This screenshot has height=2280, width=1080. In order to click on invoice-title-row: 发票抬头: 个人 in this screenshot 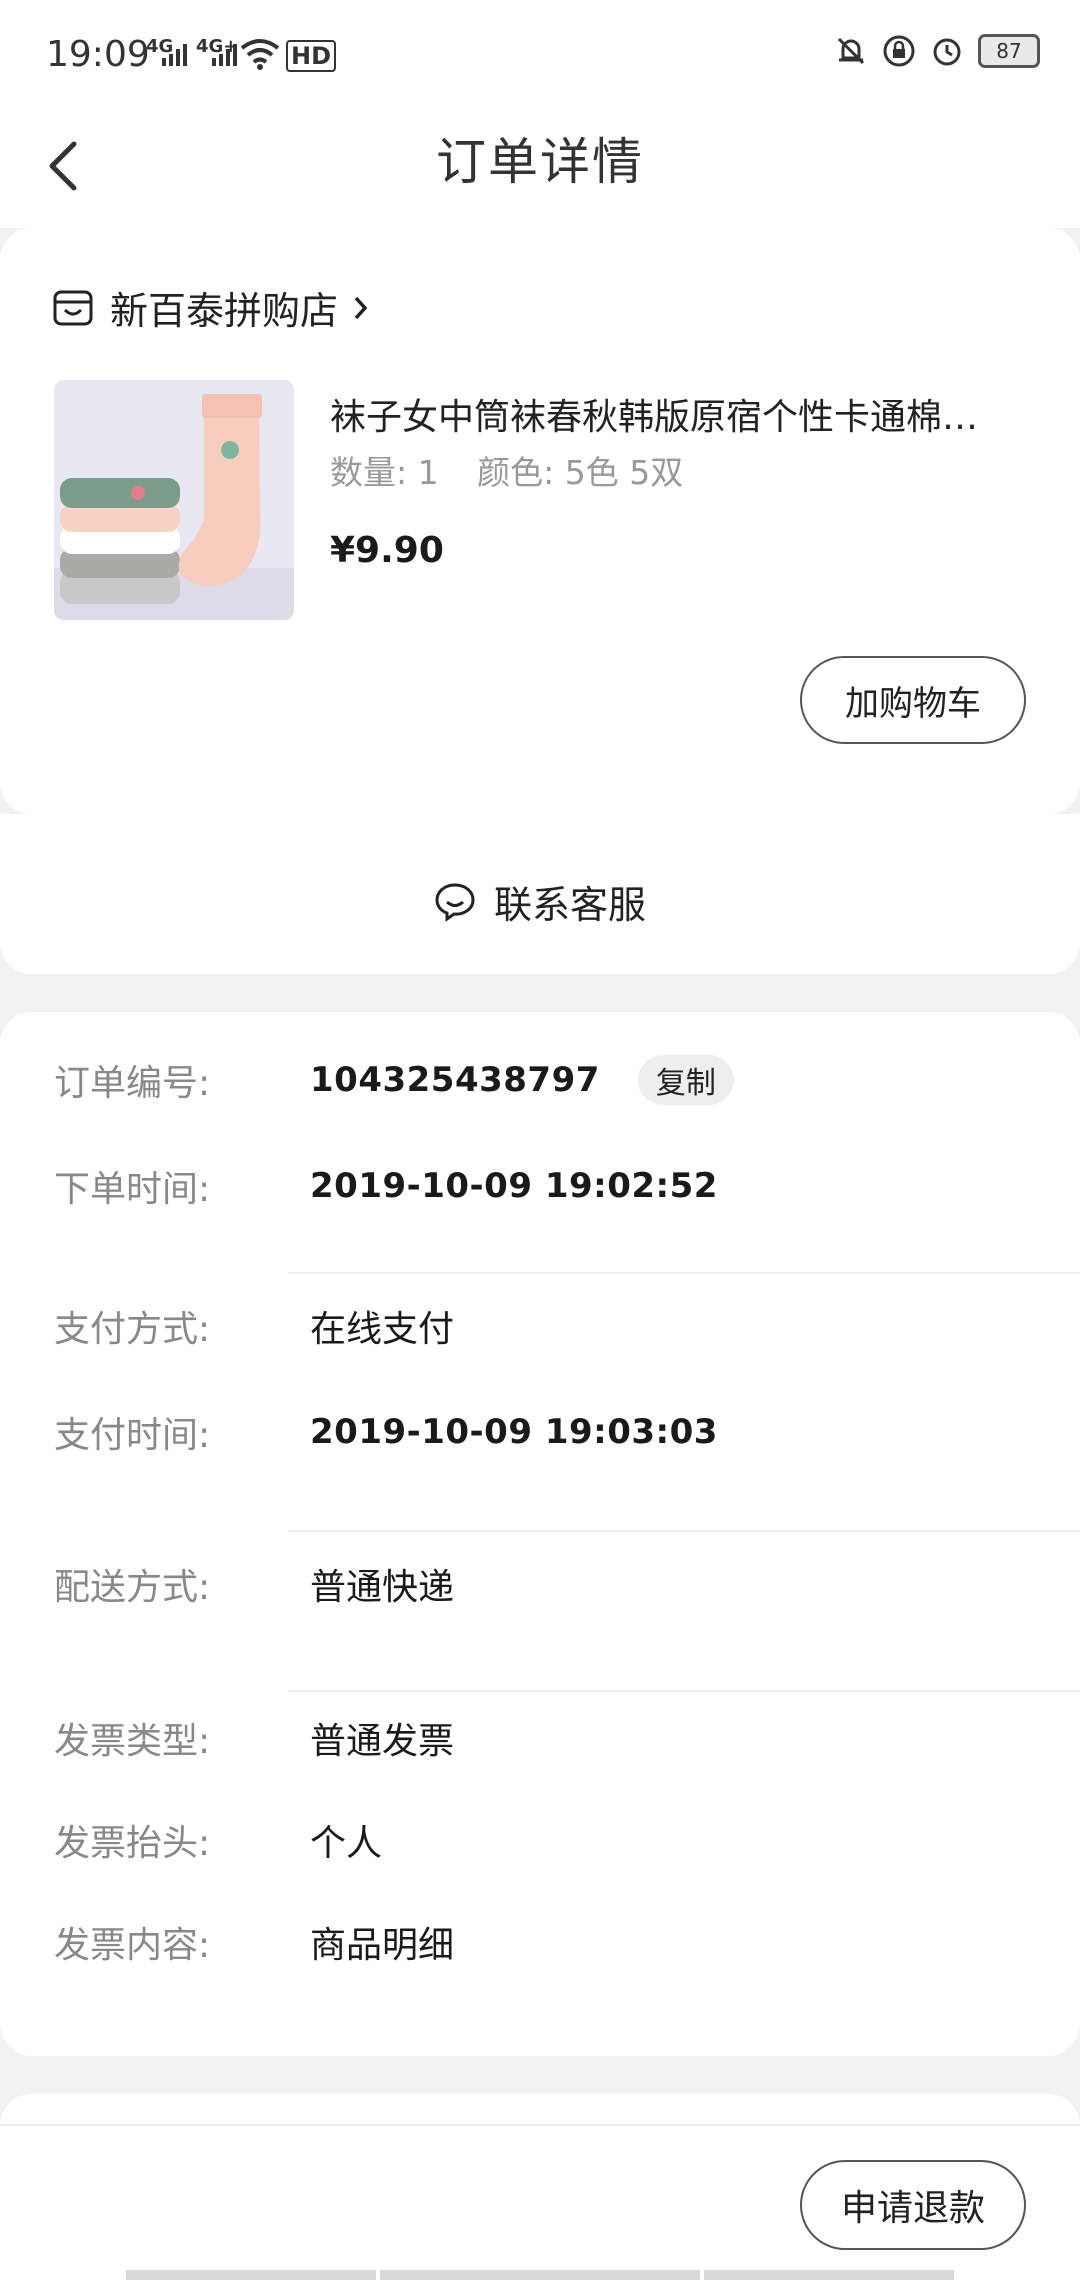, I will do `click(218, 1840)`.